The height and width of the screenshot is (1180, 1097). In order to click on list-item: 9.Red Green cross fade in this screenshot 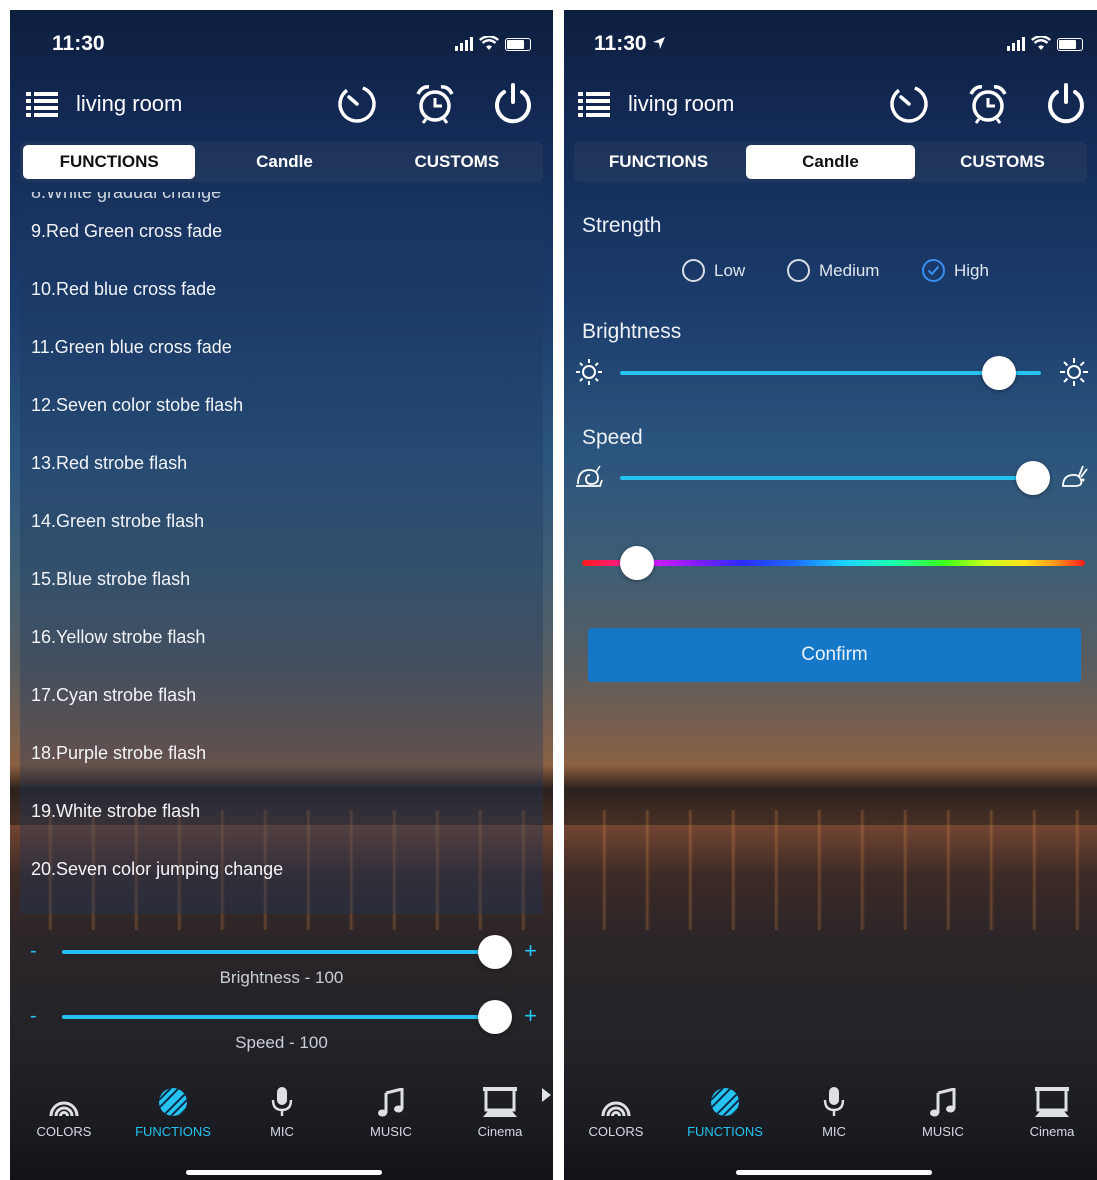, I will do `click(281, 231)`.